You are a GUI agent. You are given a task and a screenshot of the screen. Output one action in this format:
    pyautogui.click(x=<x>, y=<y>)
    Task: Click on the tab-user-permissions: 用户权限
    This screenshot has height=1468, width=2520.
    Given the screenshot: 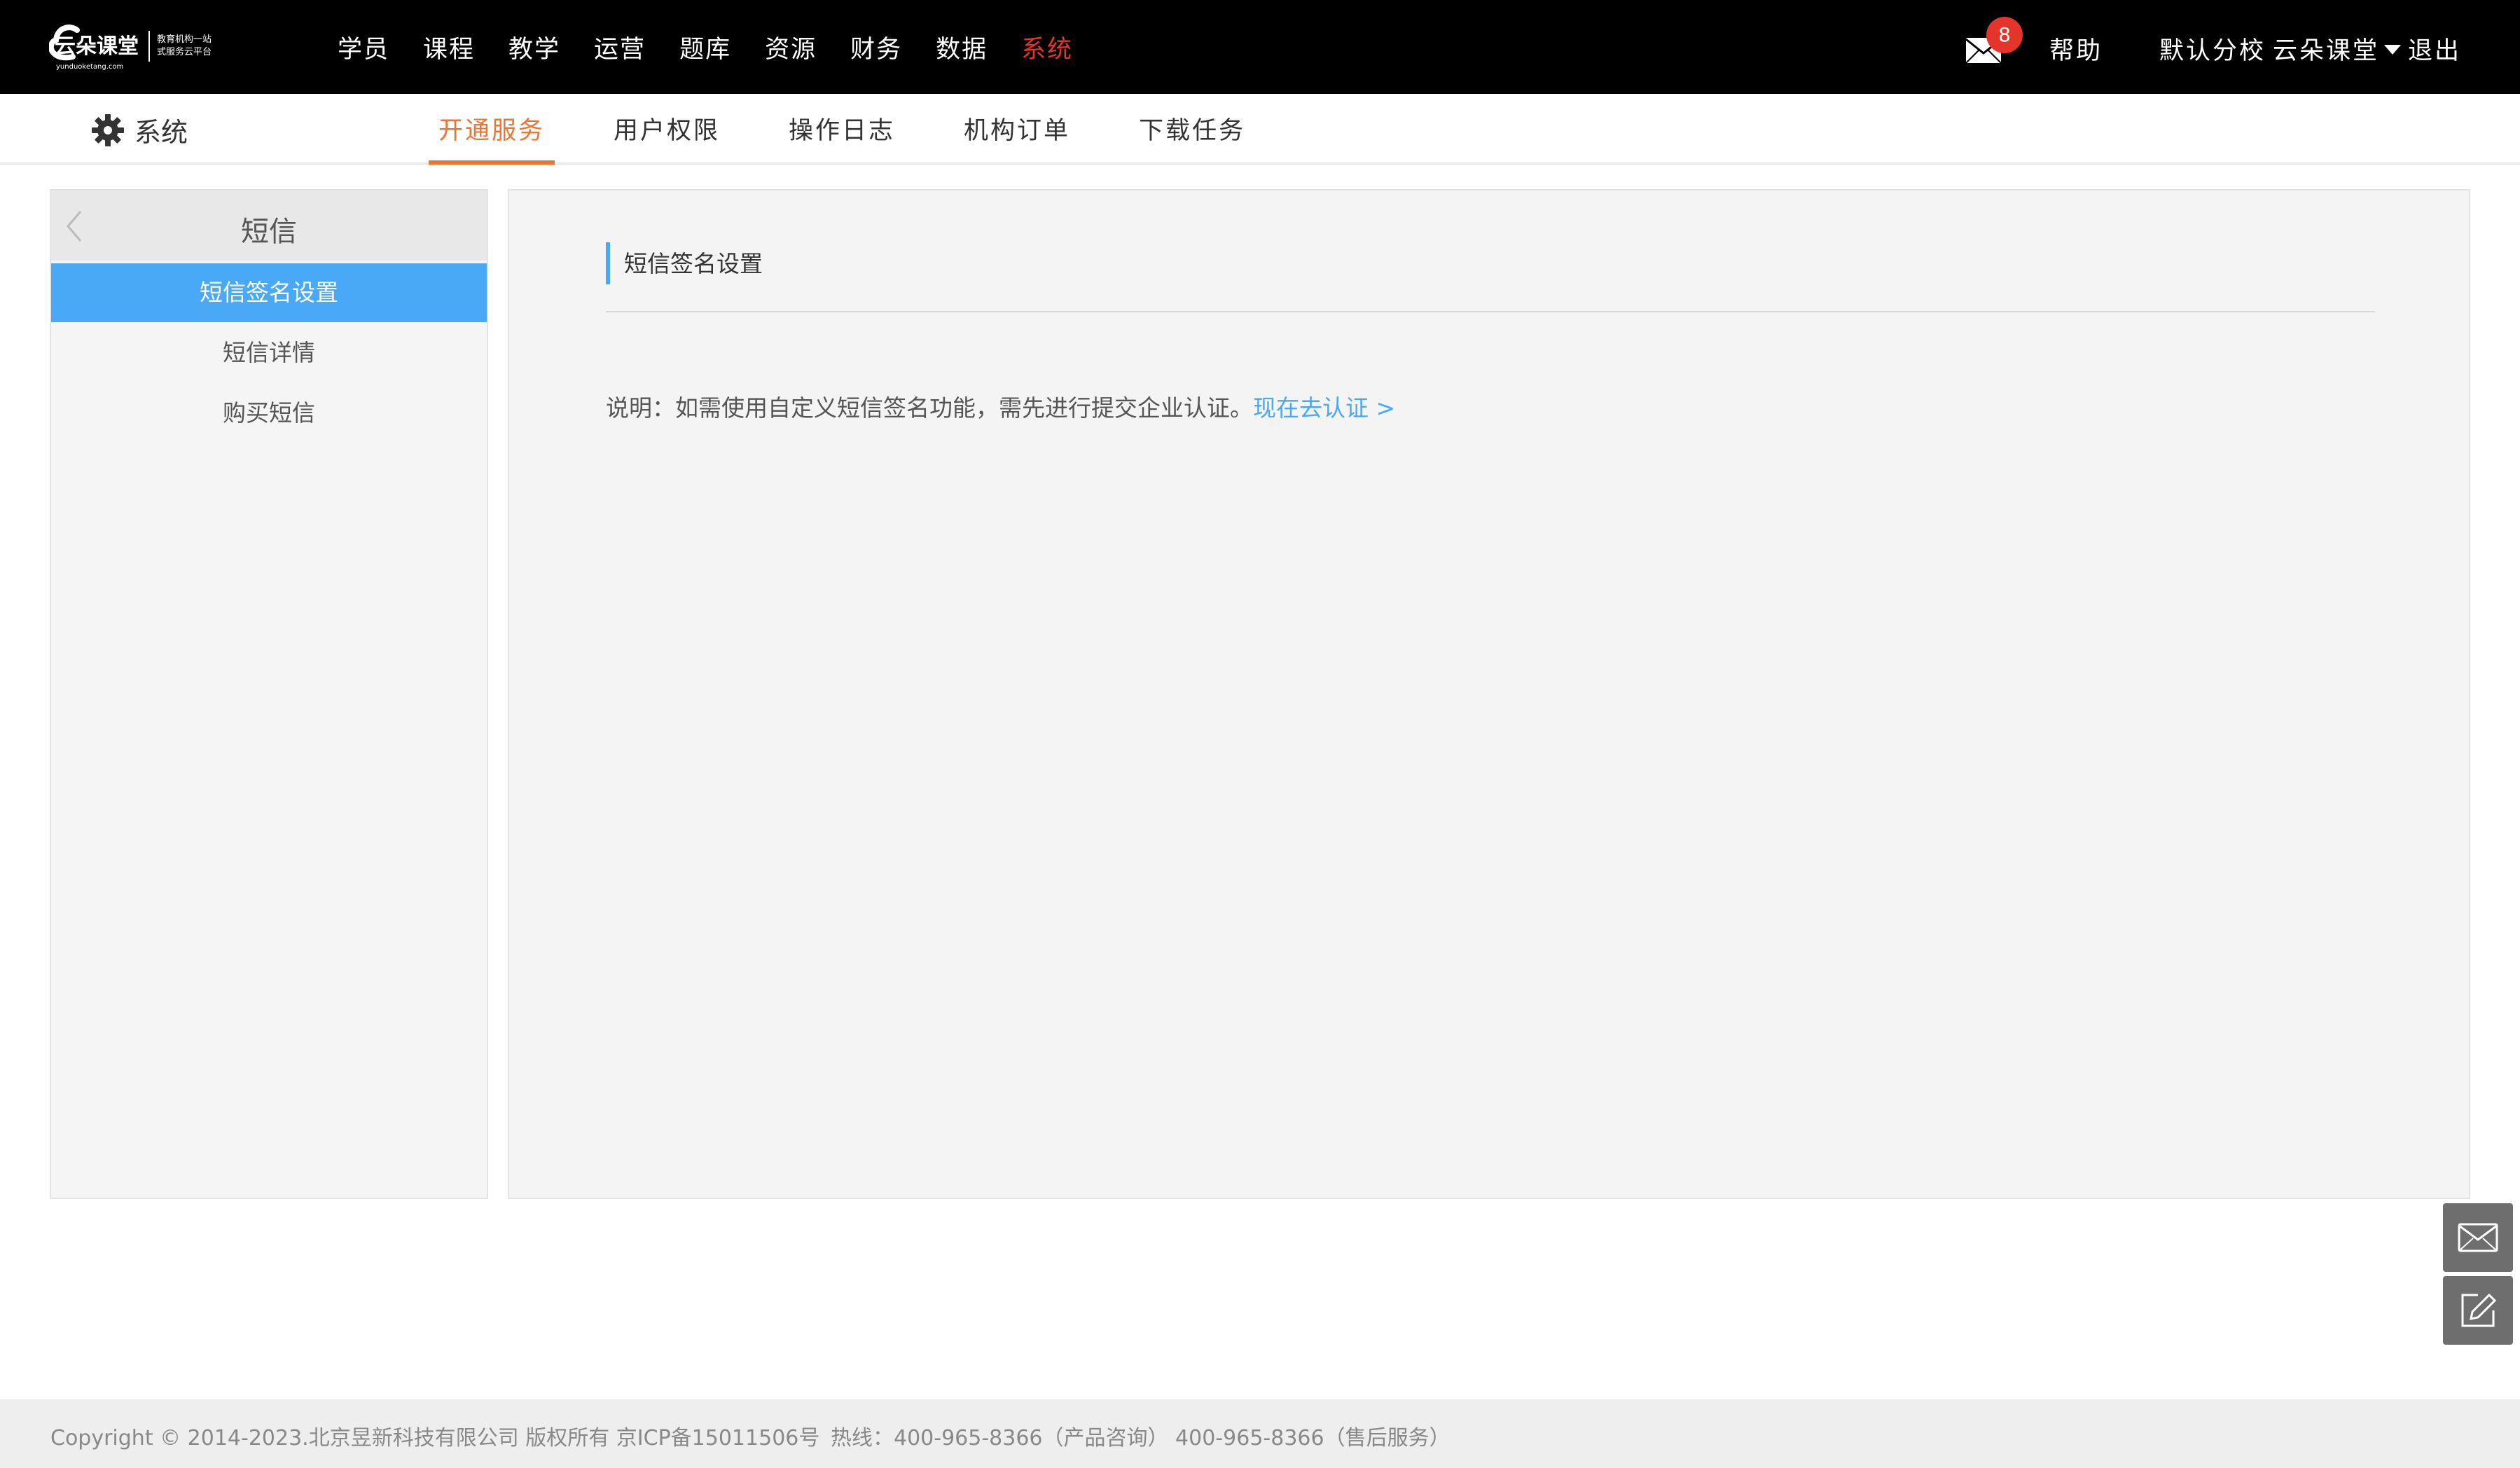 What is the action you would take?
    pyautogui.click(x=667, y=119)
    